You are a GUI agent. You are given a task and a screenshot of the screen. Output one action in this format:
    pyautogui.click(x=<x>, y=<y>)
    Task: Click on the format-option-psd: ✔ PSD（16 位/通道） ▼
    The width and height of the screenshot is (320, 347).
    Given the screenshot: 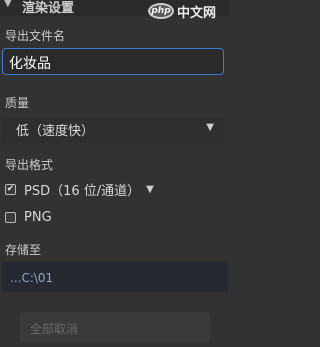 What is the action you would take?
    pyautogui.click(x=79, y=189)
    